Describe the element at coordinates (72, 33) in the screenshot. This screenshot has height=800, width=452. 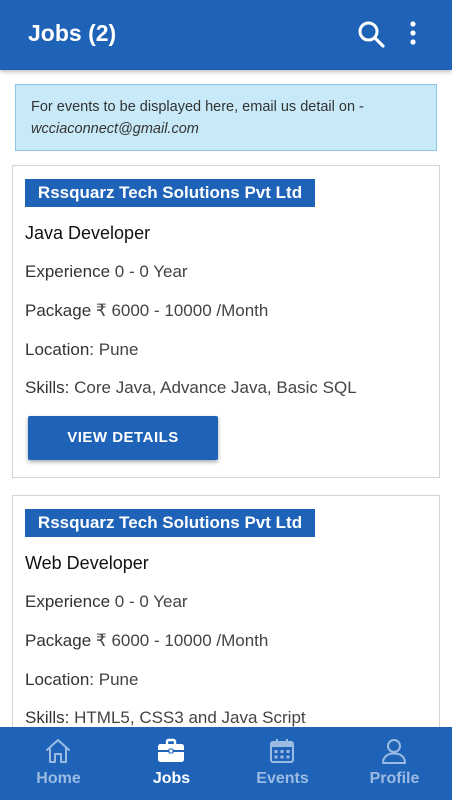
I see `page-title: Jobs (2)` at that location.